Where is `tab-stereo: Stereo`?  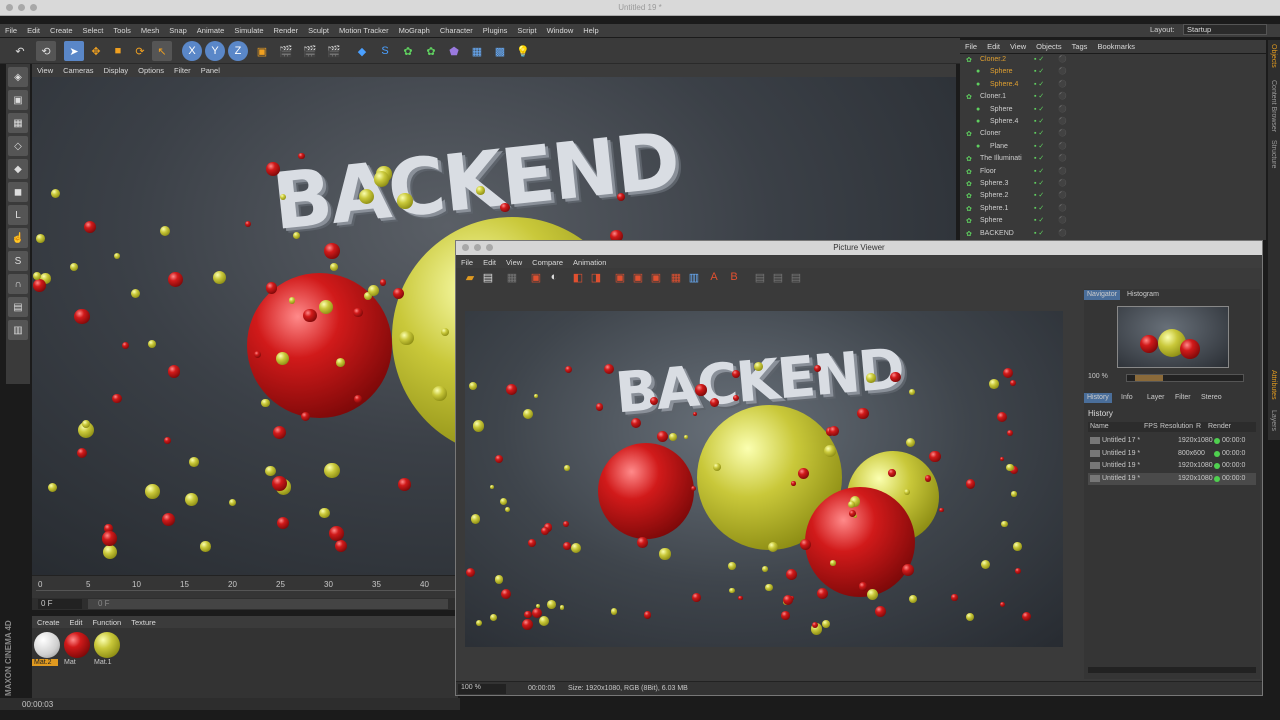
tab-stereo: Stereo is located at coordinates (1211, 398).